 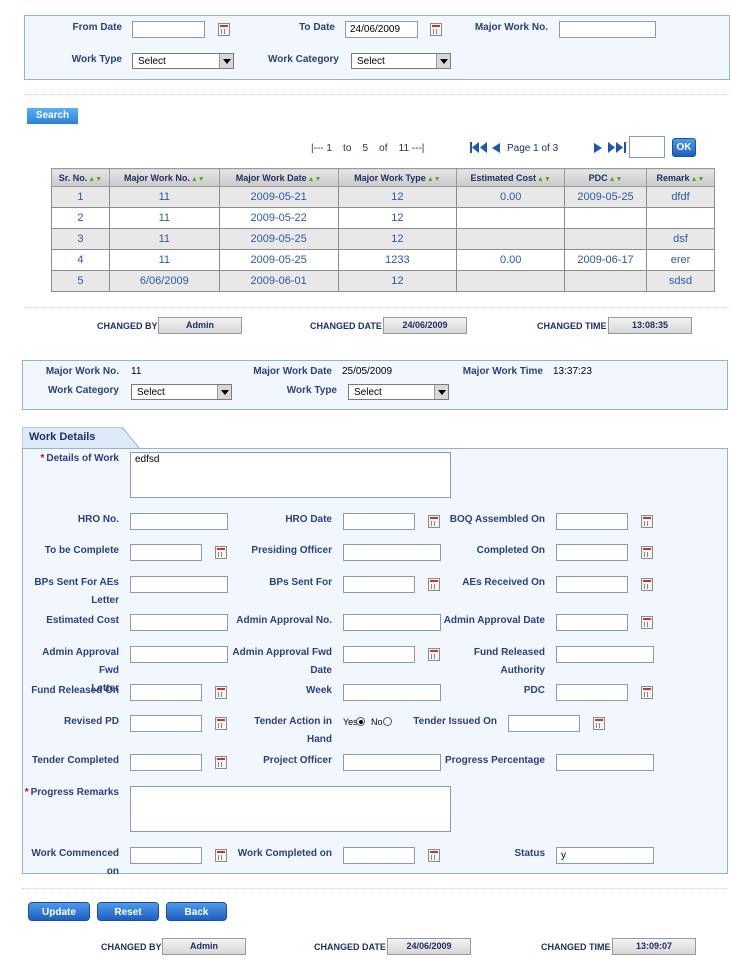 I want to click on project-officer-input, so click(x=392, y=762).